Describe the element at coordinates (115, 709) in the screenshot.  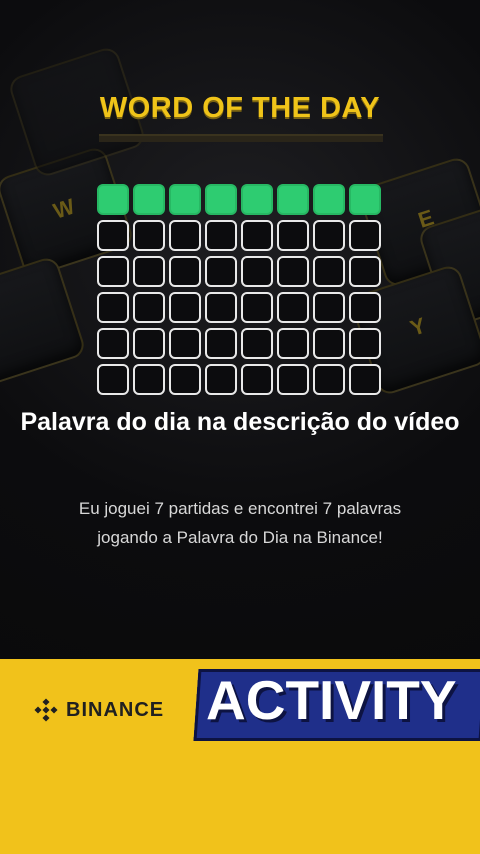
I see `brand-name: BINANCE` at that location.